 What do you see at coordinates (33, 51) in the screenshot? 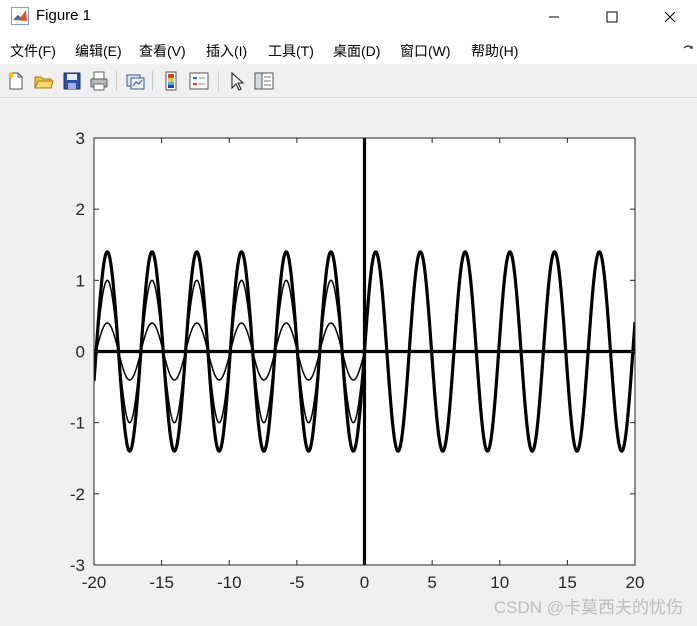
I see `menu-file: 文件(F)` at bounding box center [33, 51].